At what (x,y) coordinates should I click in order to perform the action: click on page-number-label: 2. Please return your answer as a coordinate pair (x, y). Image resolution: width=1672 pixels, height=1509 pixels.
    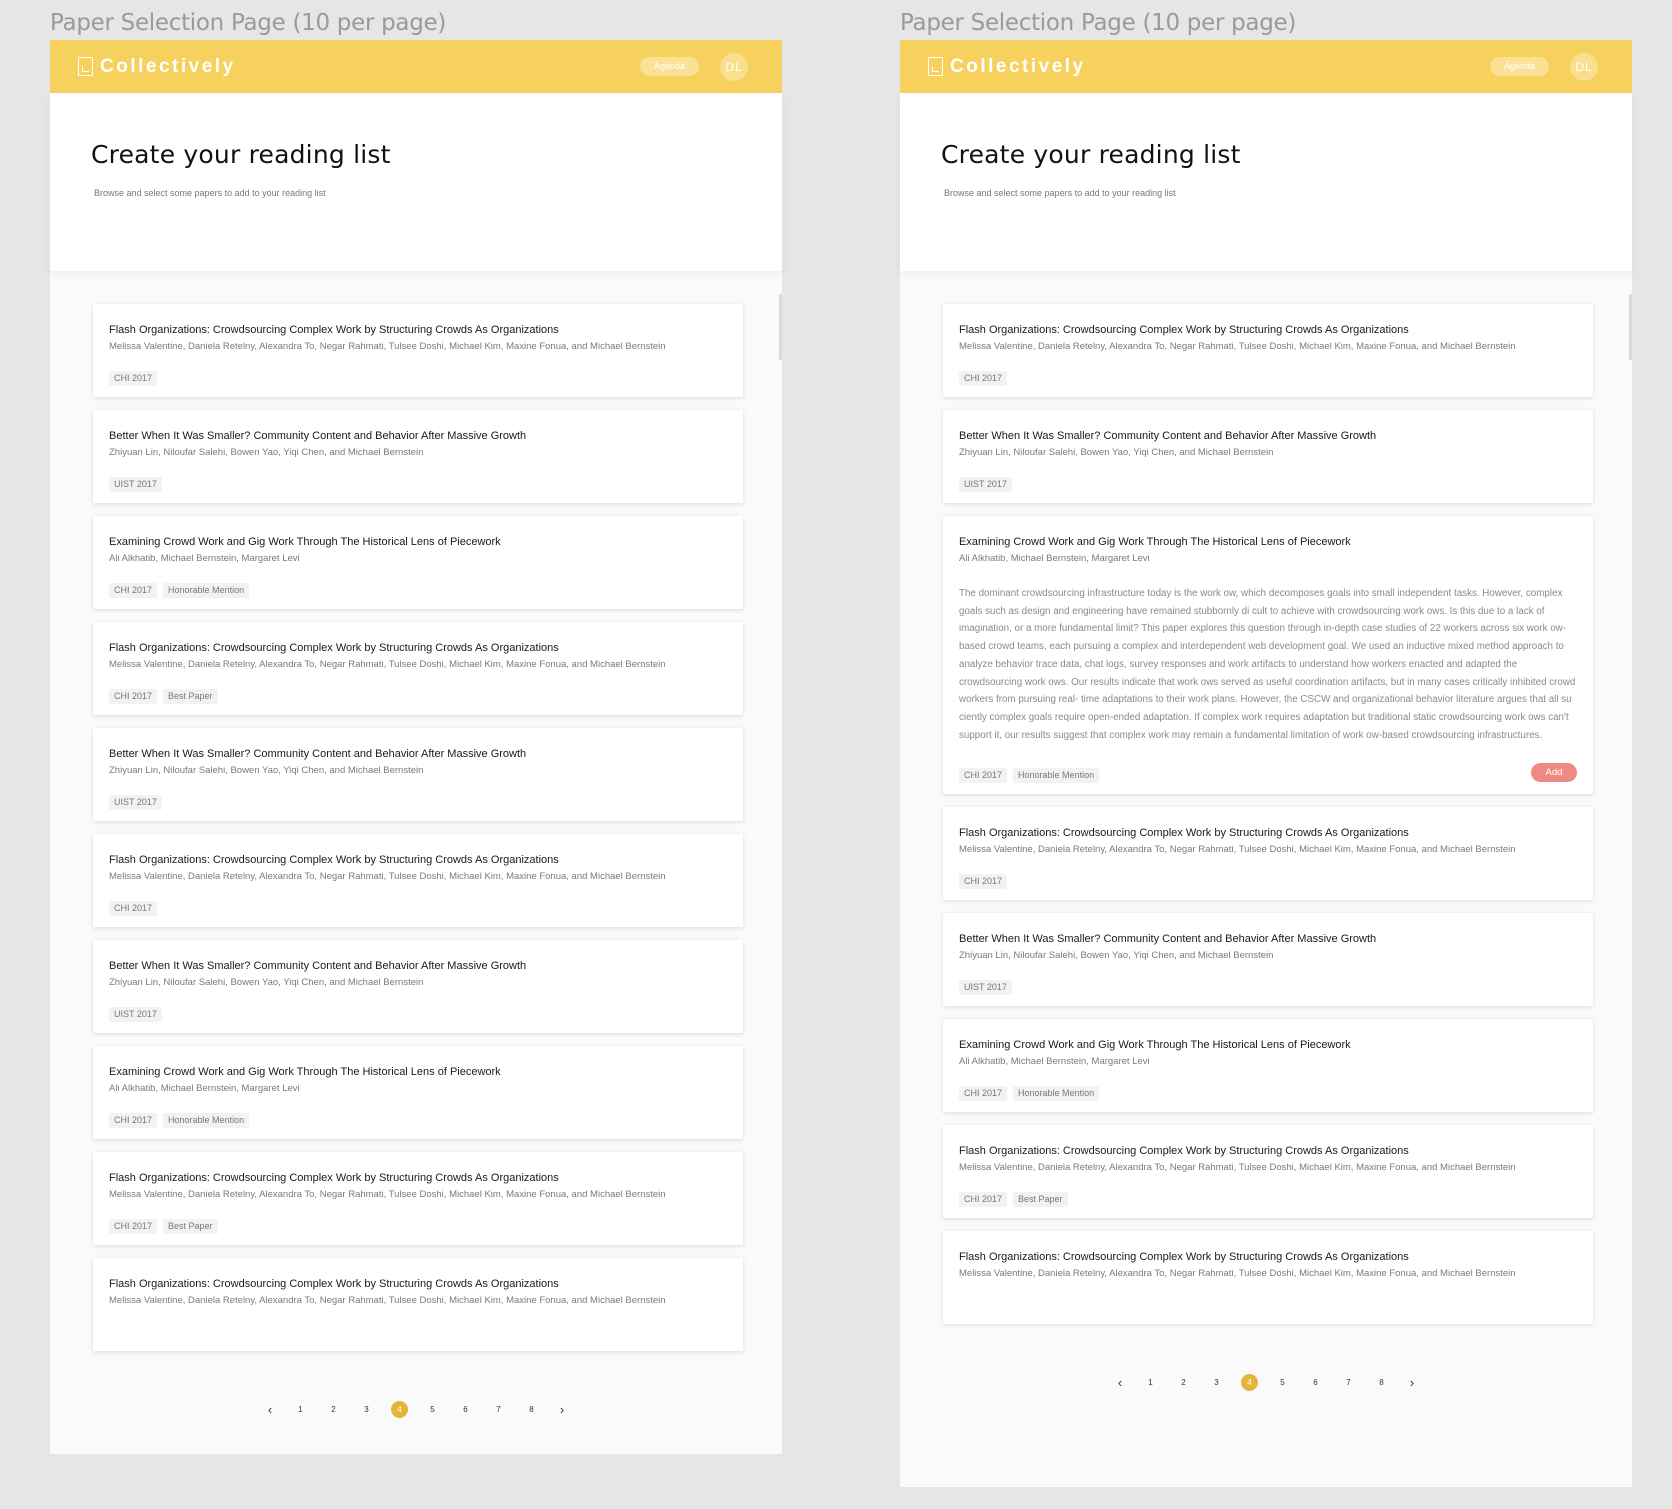
    Looking at the image, I should click on (1183, 1382).